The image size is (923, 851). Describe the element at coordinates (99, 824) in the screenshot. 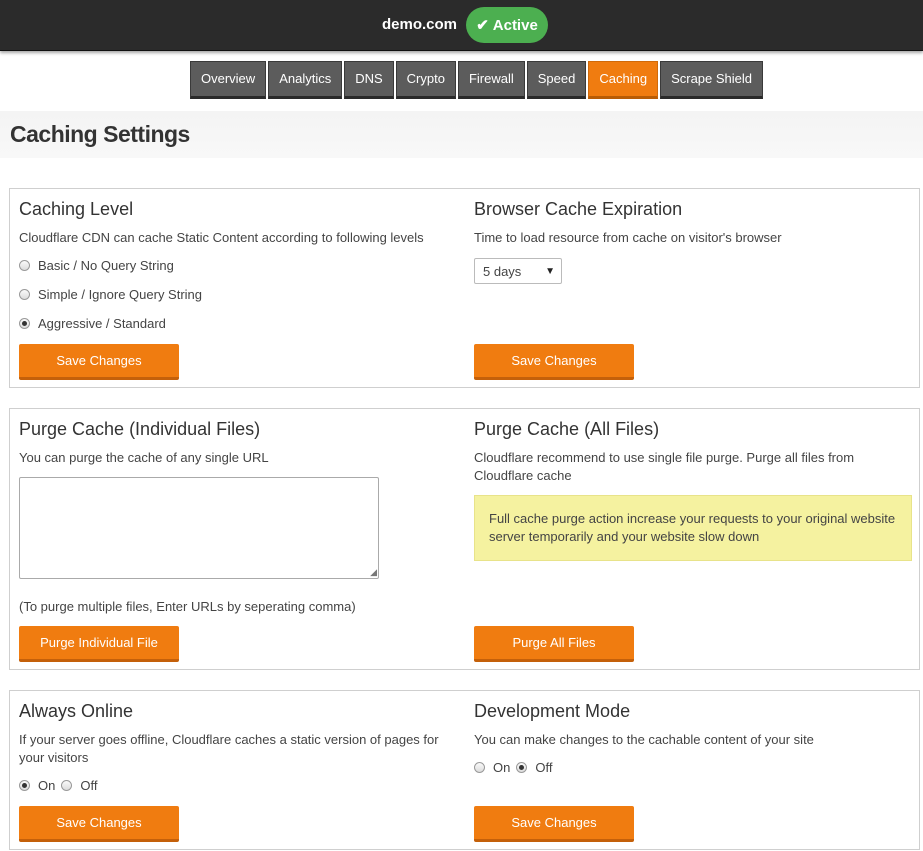

I see `always-online-save-button: Save Changes` at that location.